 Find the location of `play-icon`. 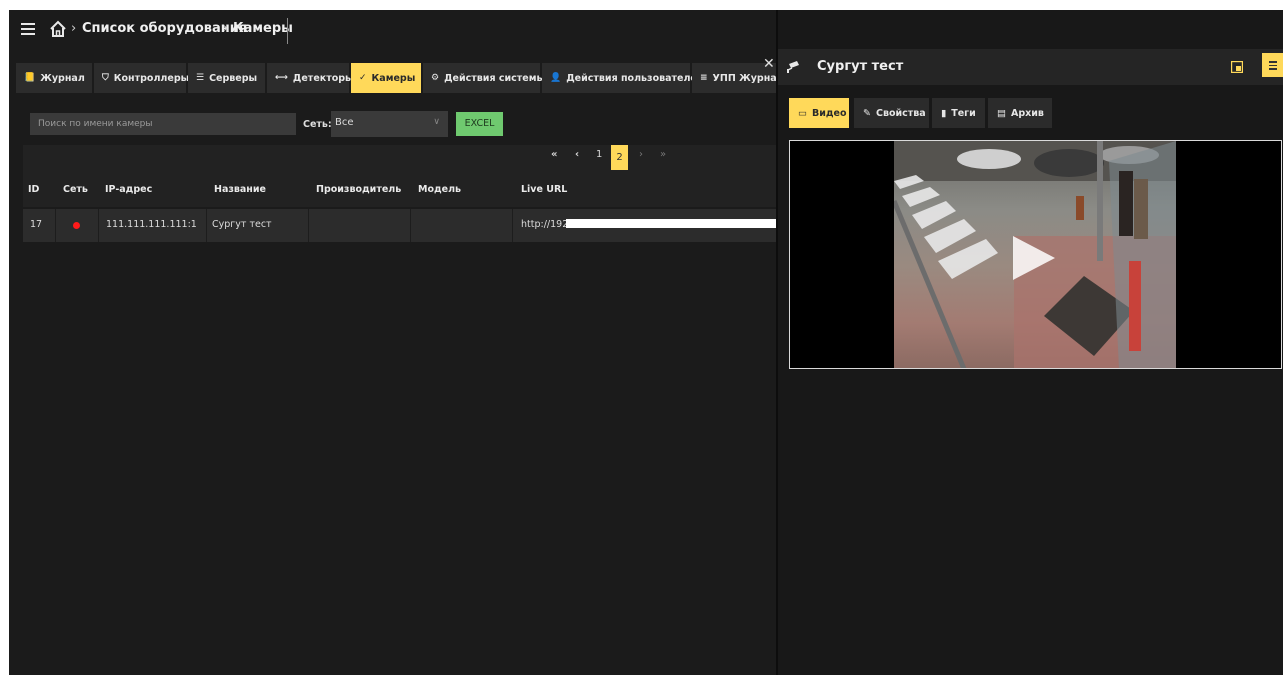

play-icon is located at coordinates (1034, 258).